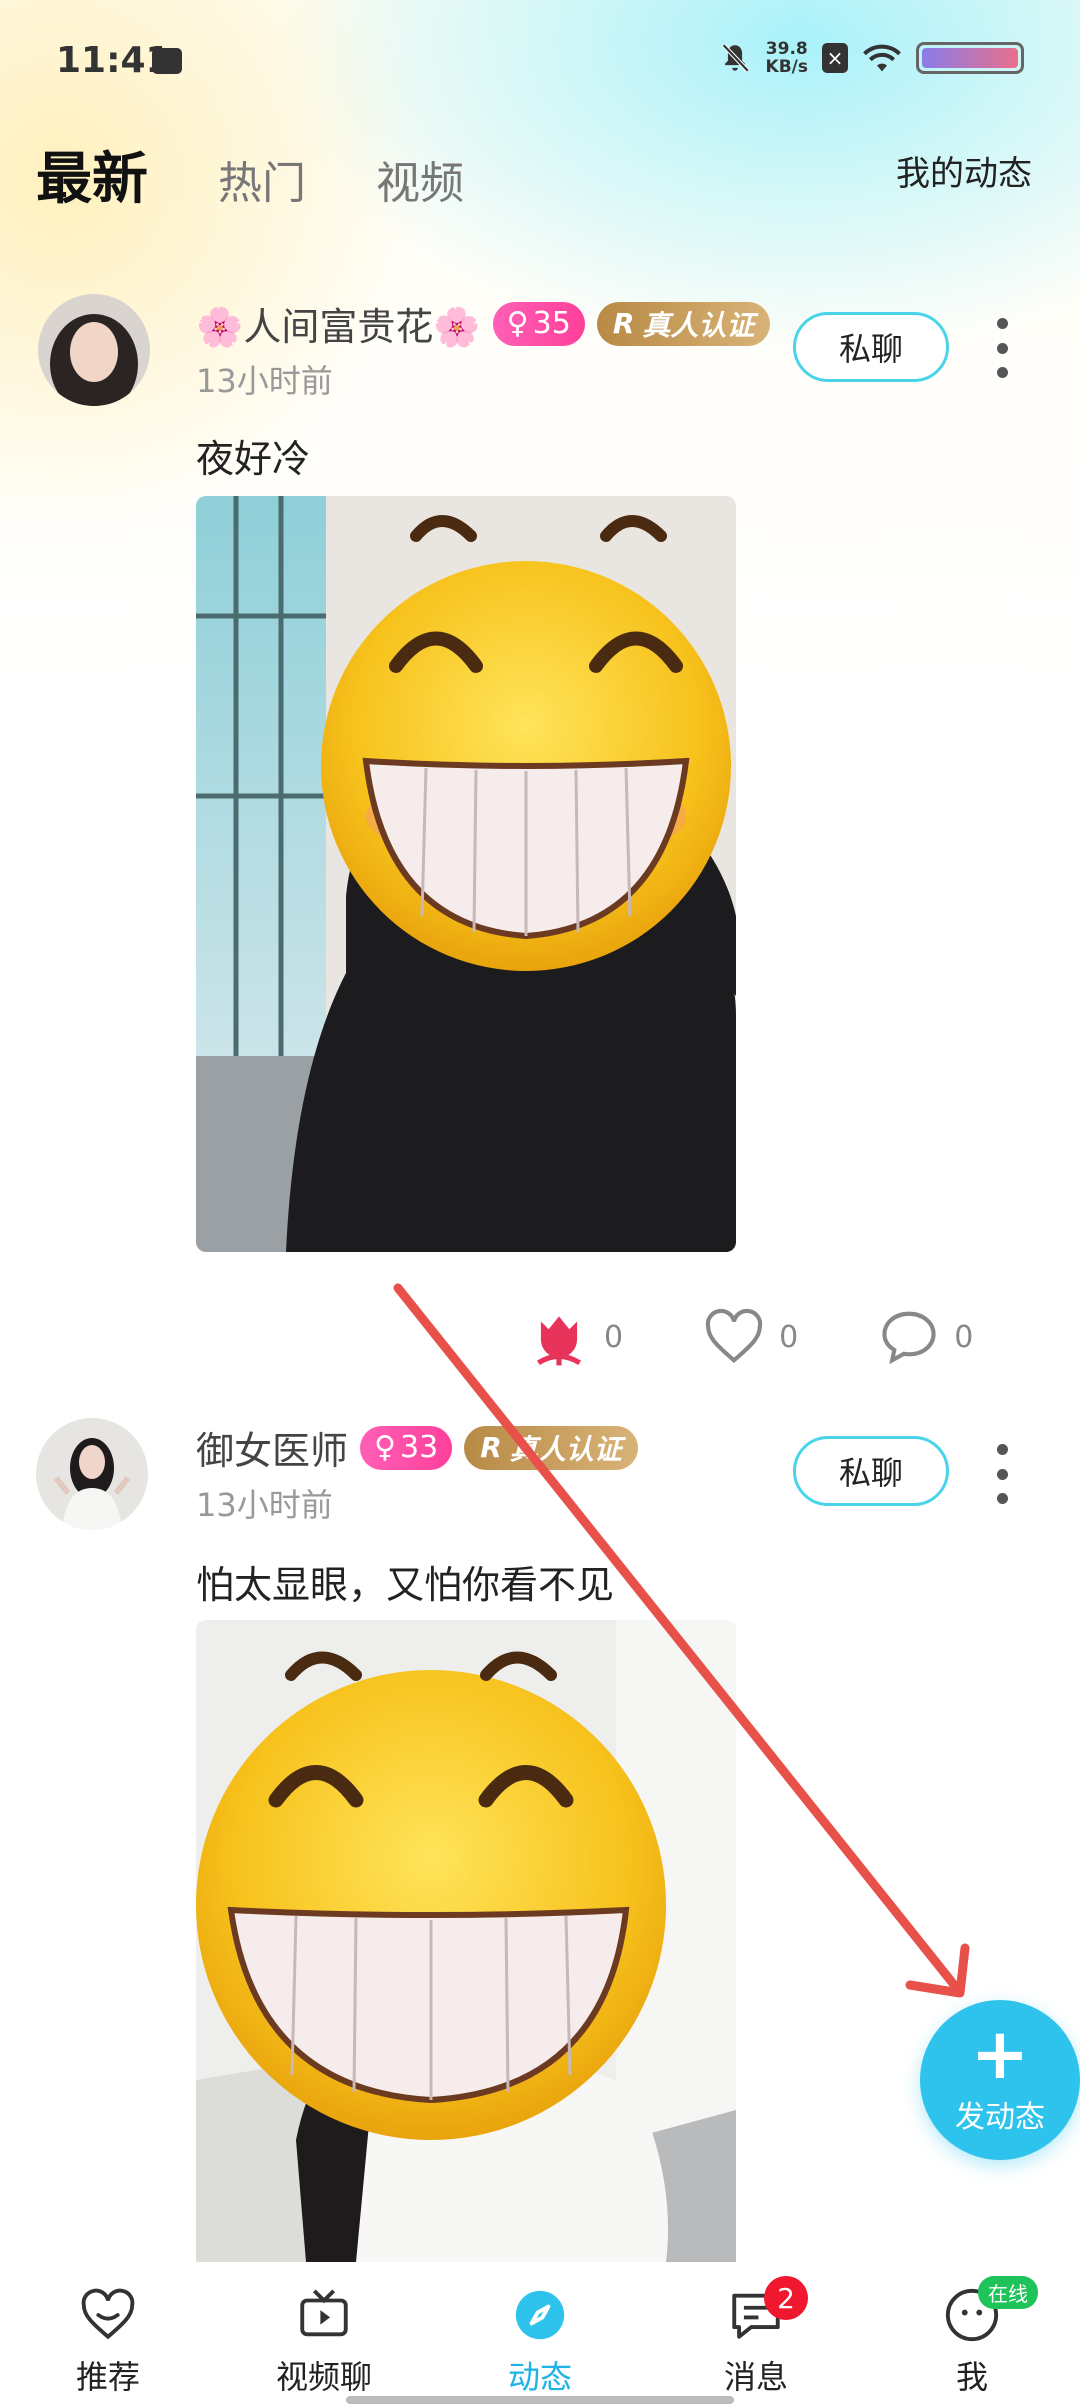 Image resolution: width=1080 pixels, height=2408 pixels. What do you see at coordinates (540, 2400) in the screenshot?
I see `home-indicator` at bounding box center [540, 2400].